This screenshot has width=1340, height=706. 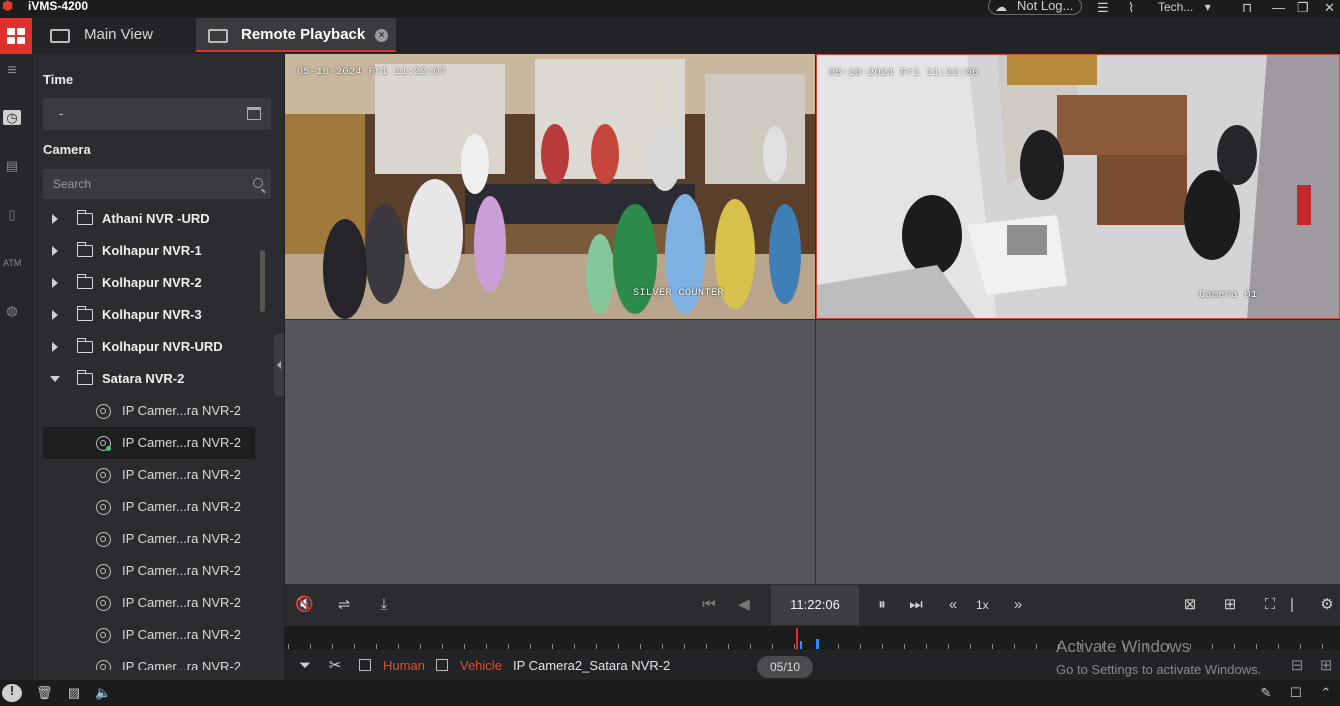 What do you see at coordinates (384, 605) in the screenshot?
I see `download-icon: ⤓` at bounding box center [384, 605].